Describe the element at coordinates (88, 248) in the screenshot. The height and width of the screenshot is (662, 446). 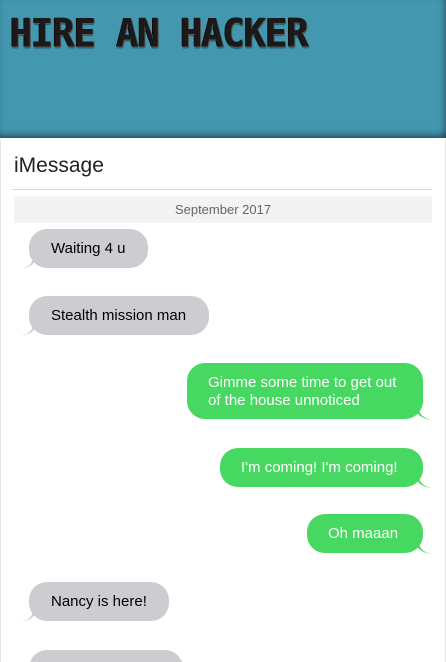
I see `message-text: Waiting 4 u` at that location.